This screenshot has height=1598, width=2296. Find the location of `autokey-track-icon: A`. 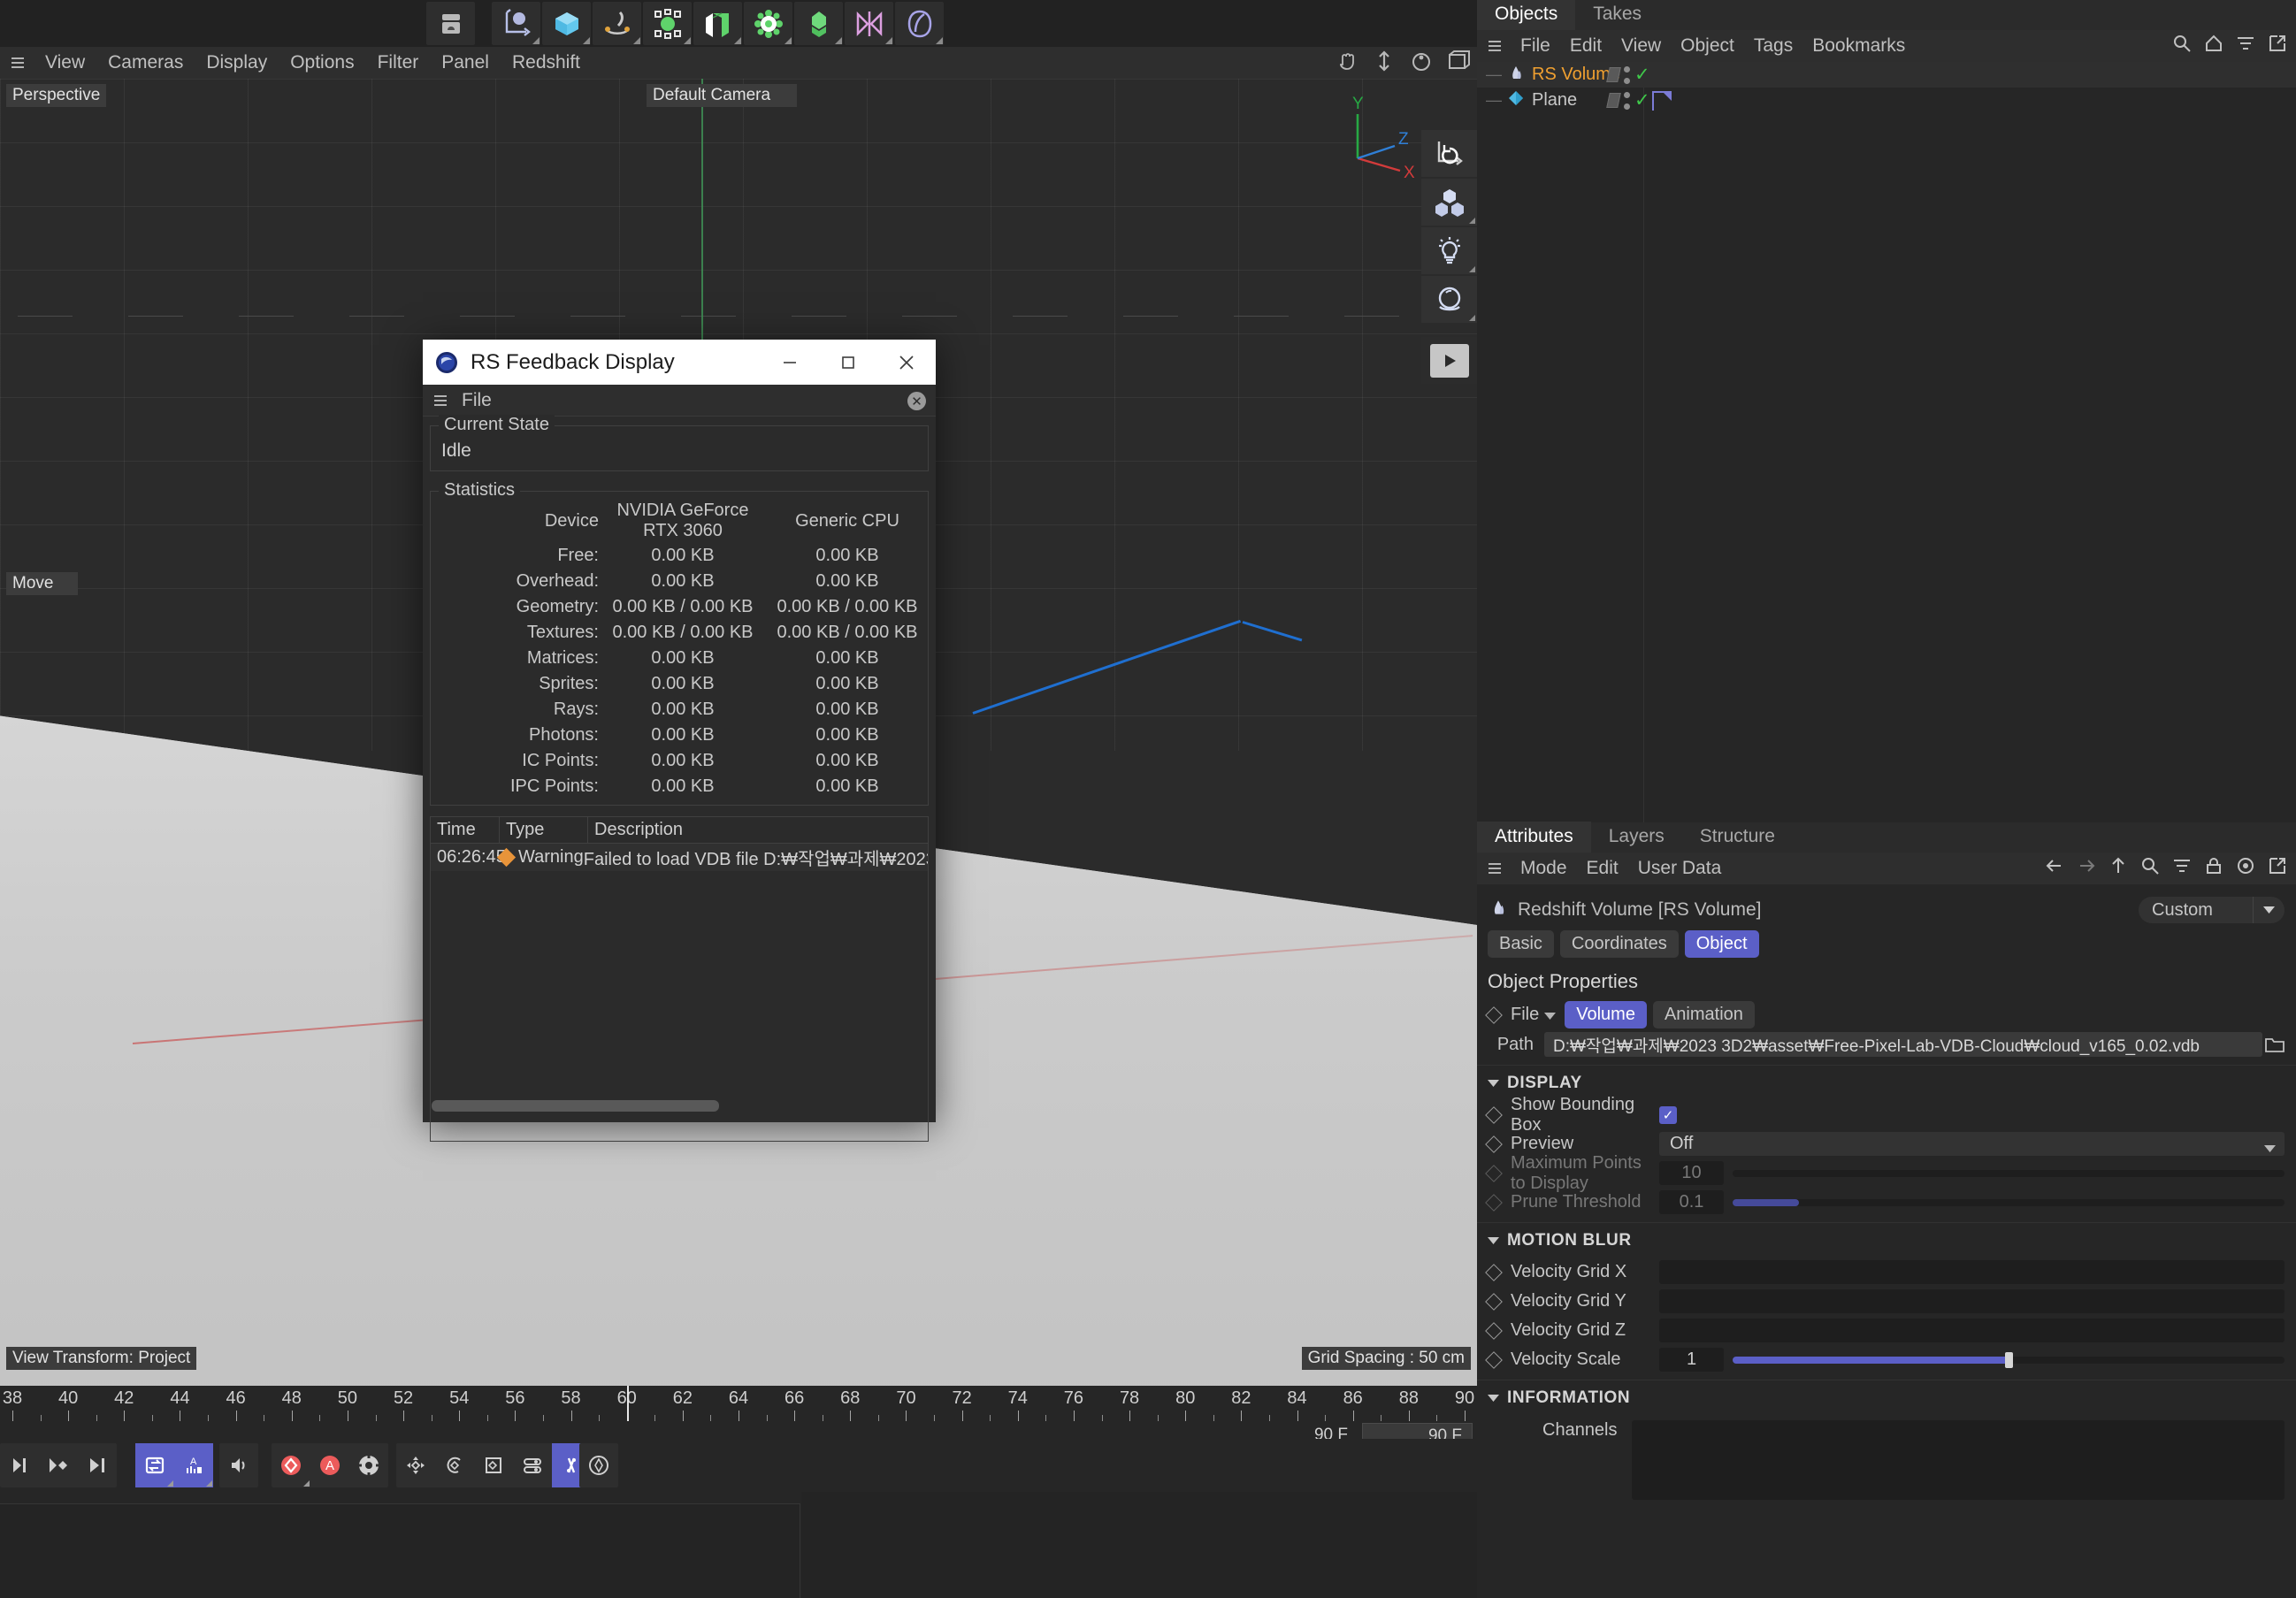

autokey-track-icon: A is located at coordinates (193, 1465).